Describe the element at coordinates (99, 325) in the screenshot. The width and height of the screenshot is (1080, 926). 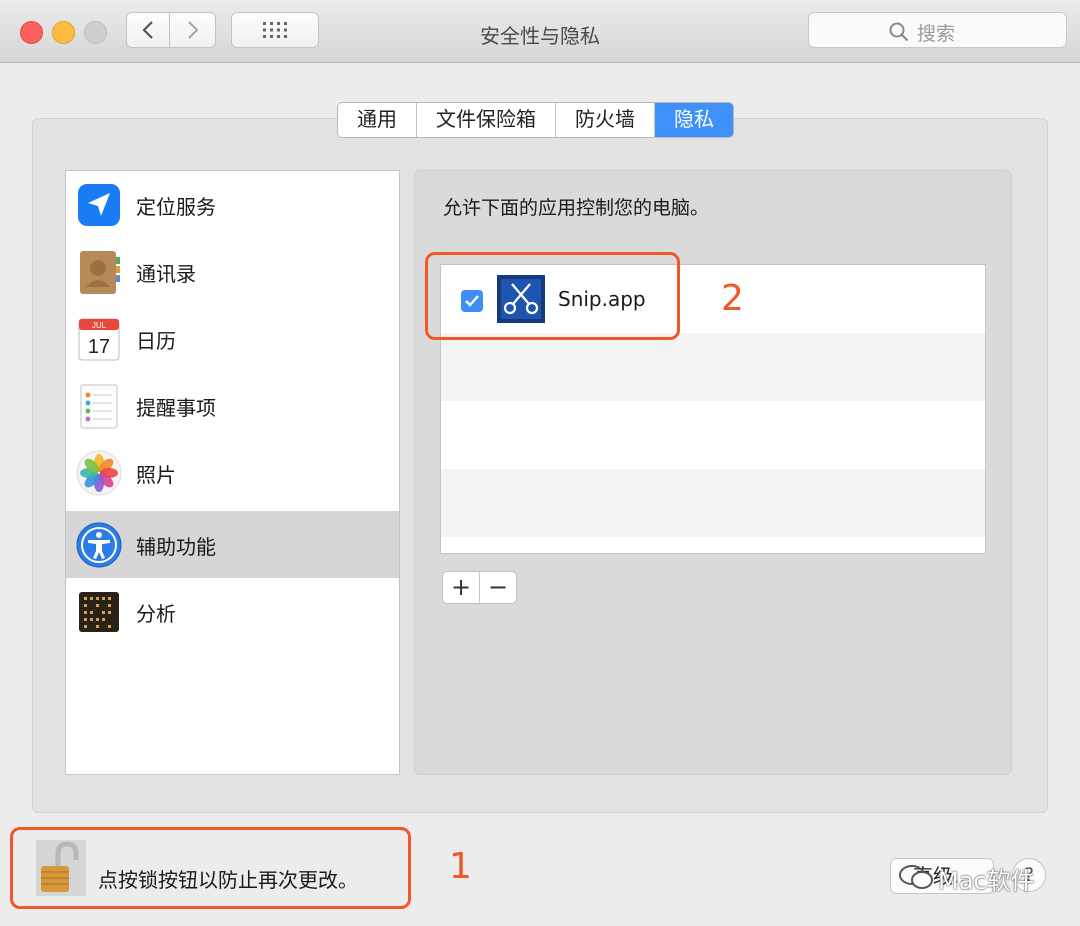
I see `calendar-icon-month: JUL` at that location.